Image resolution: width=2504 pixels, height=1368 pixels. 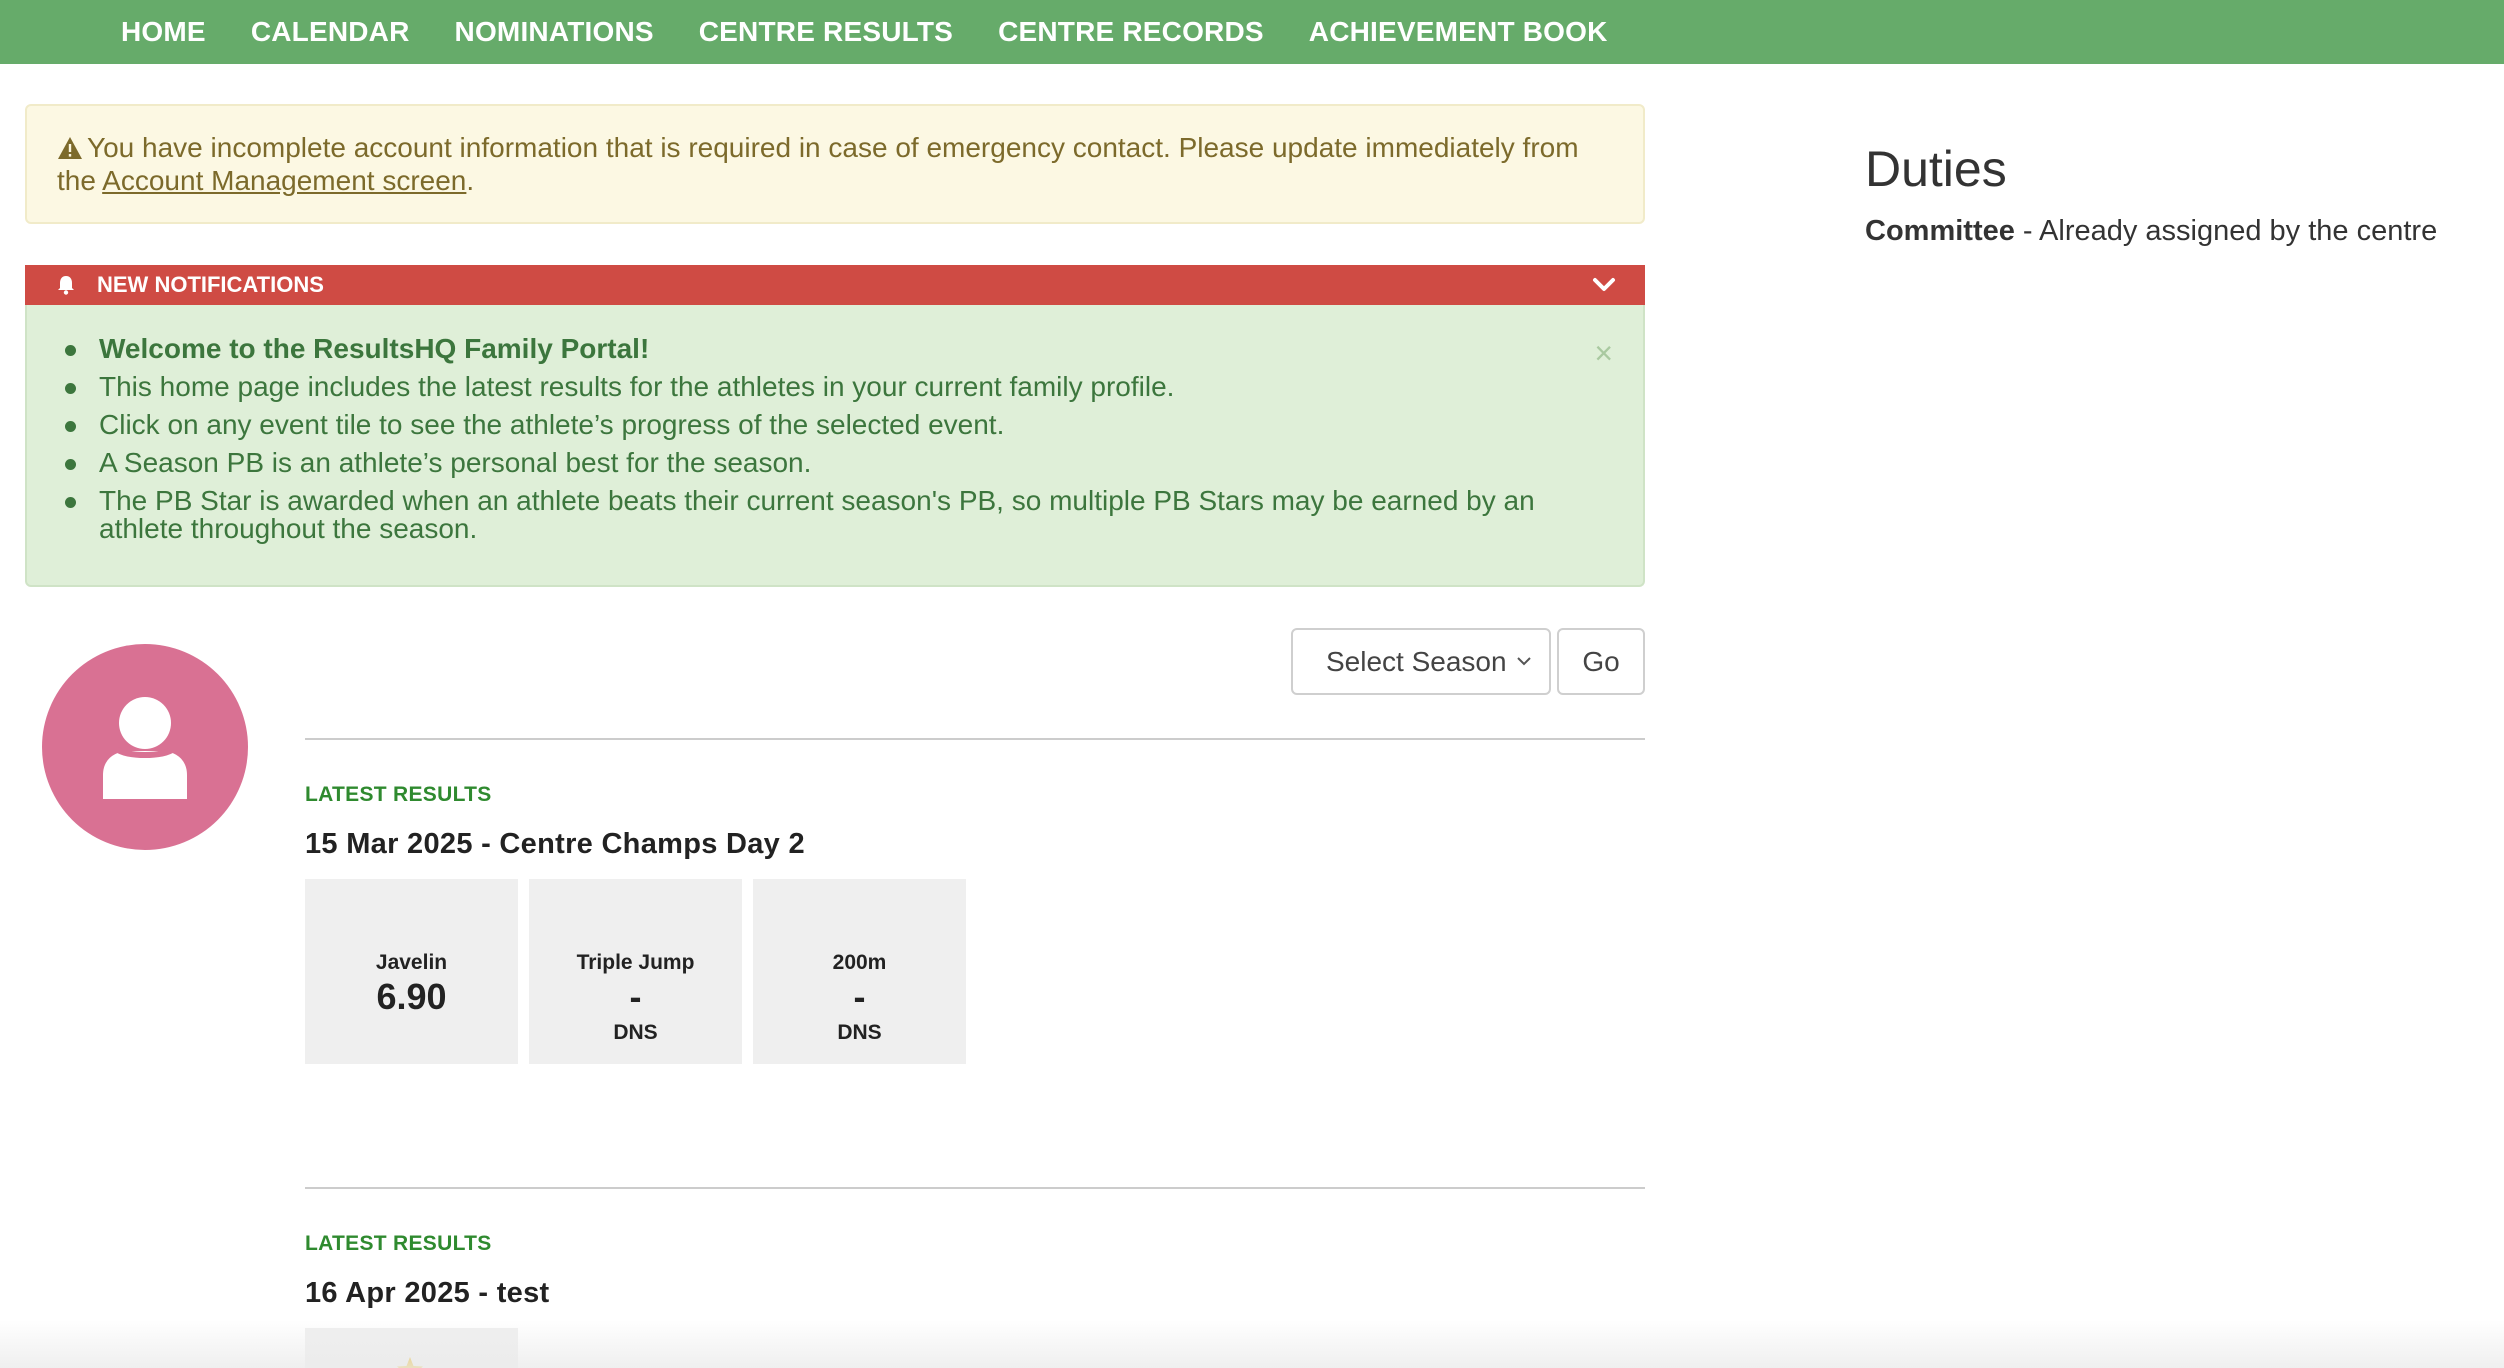 I want to click on avatar, so click(x=145, y=747).